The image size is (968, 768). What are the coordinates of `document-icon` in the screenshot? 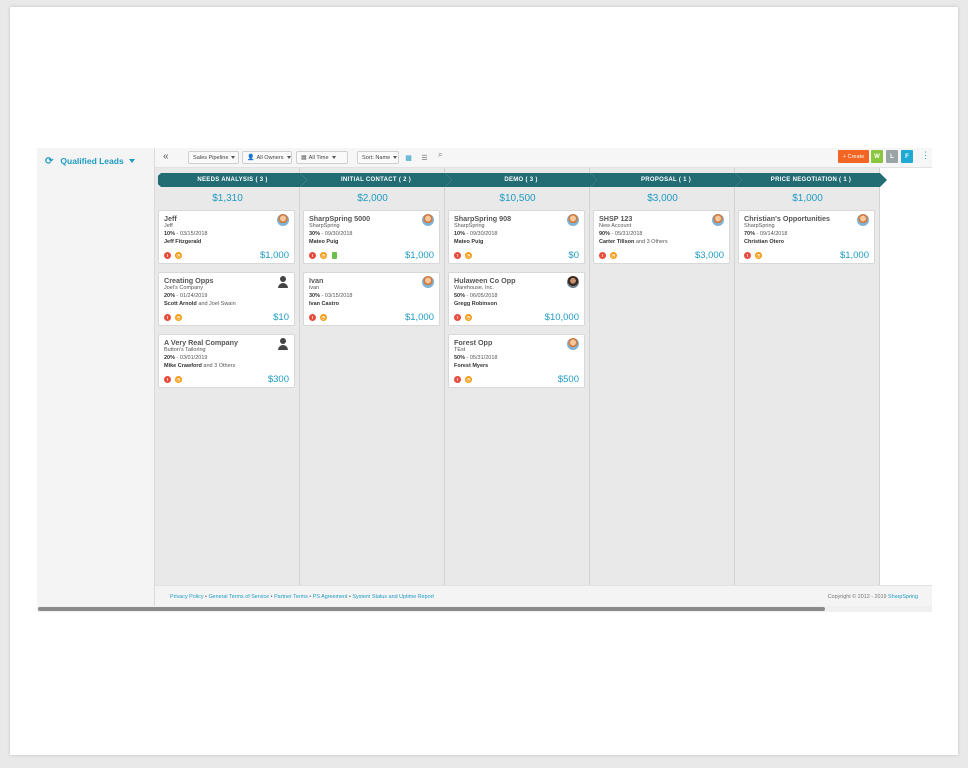 It's located at (334, 255).